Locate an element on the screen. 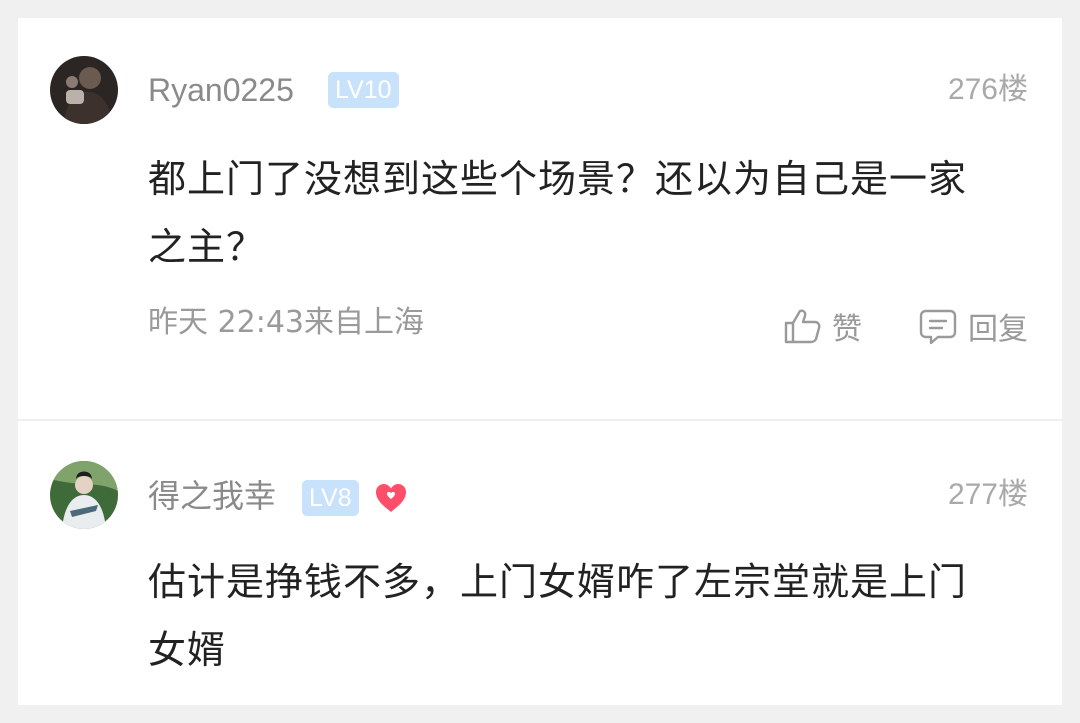 The image size is (1080, 723). reply-button: 回复 is located at coordinates (973, 326).